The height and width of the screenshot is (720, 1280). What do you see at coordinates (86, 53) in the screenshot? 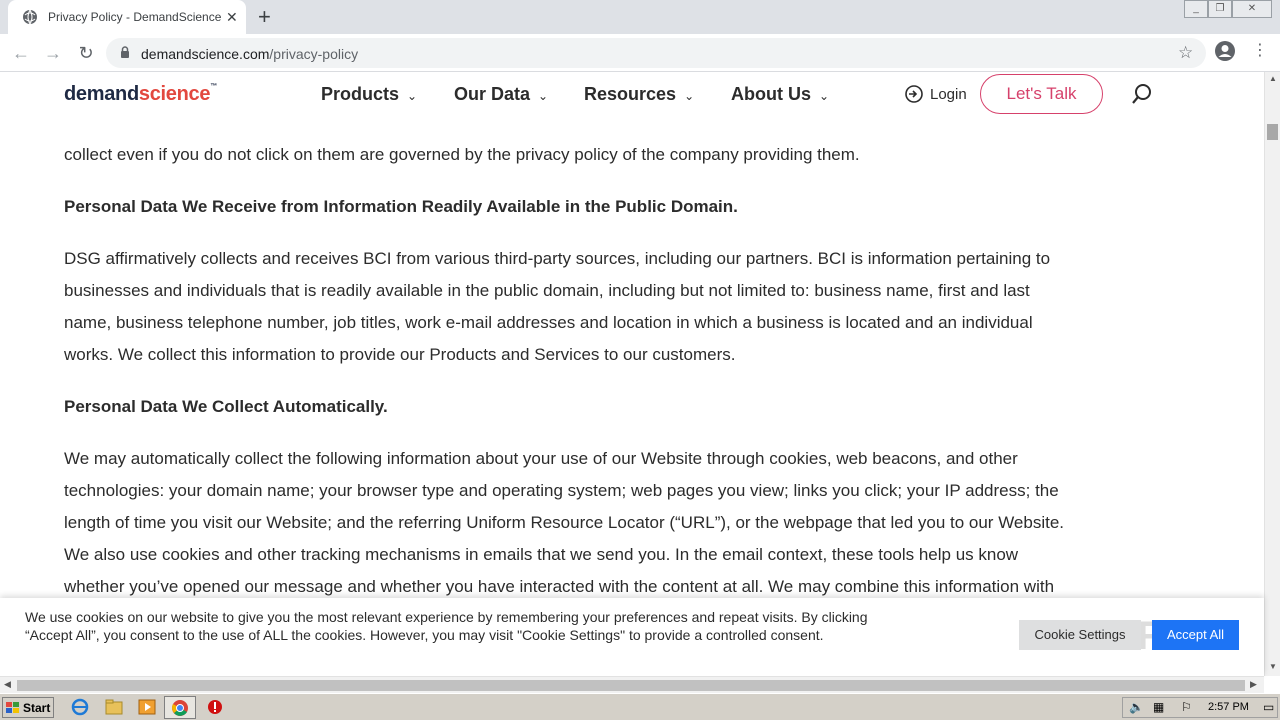
I see `reload-icon: ↻` at bounding box center [86, 53].